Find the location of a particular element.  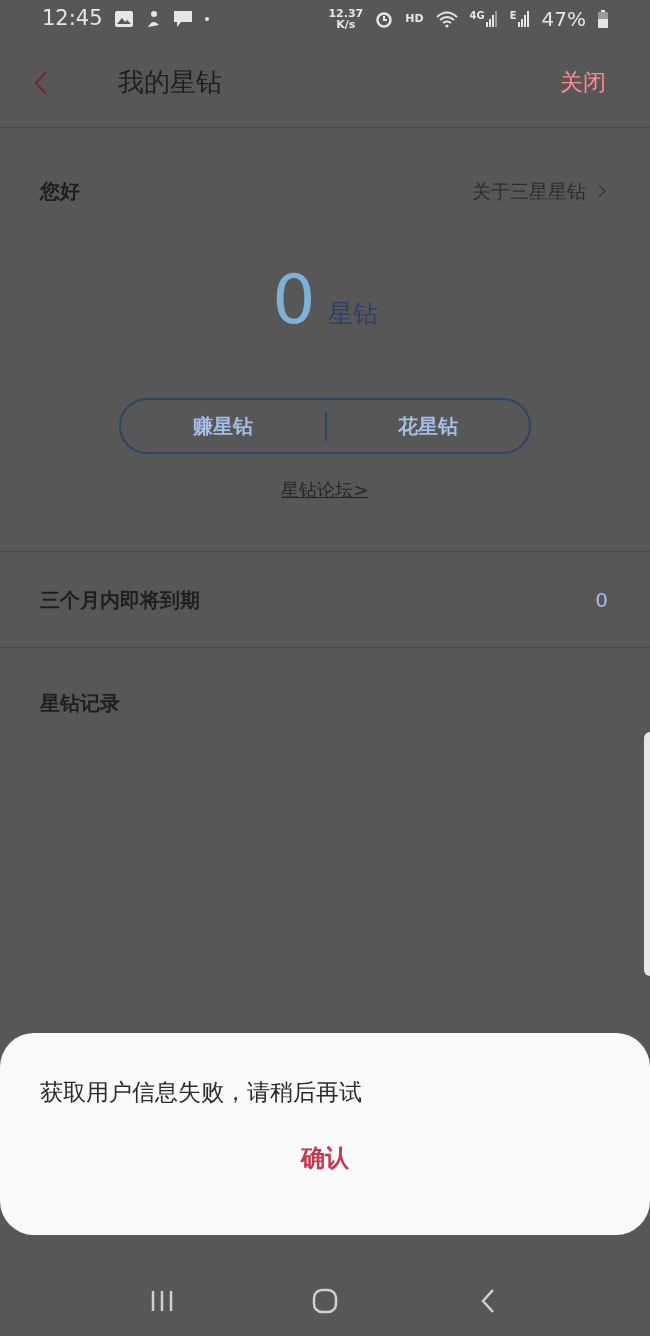

clock: 12:45 is located at coordinates (72, 19).